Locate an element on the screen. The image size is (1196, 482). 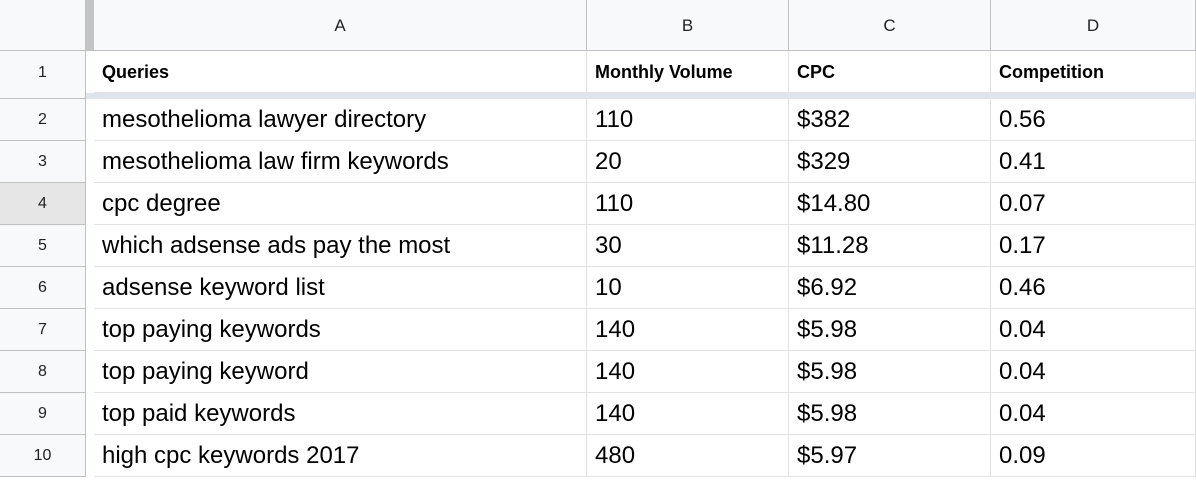
cell-b6: 10 is located at coordinates (688, 288).